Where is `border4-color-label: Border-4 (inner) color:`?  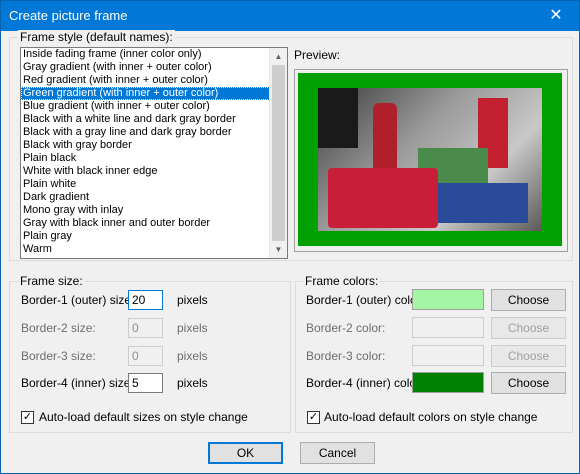
border4-color-label: Border-4 (inner) color: is located at coordinates (365, 383).